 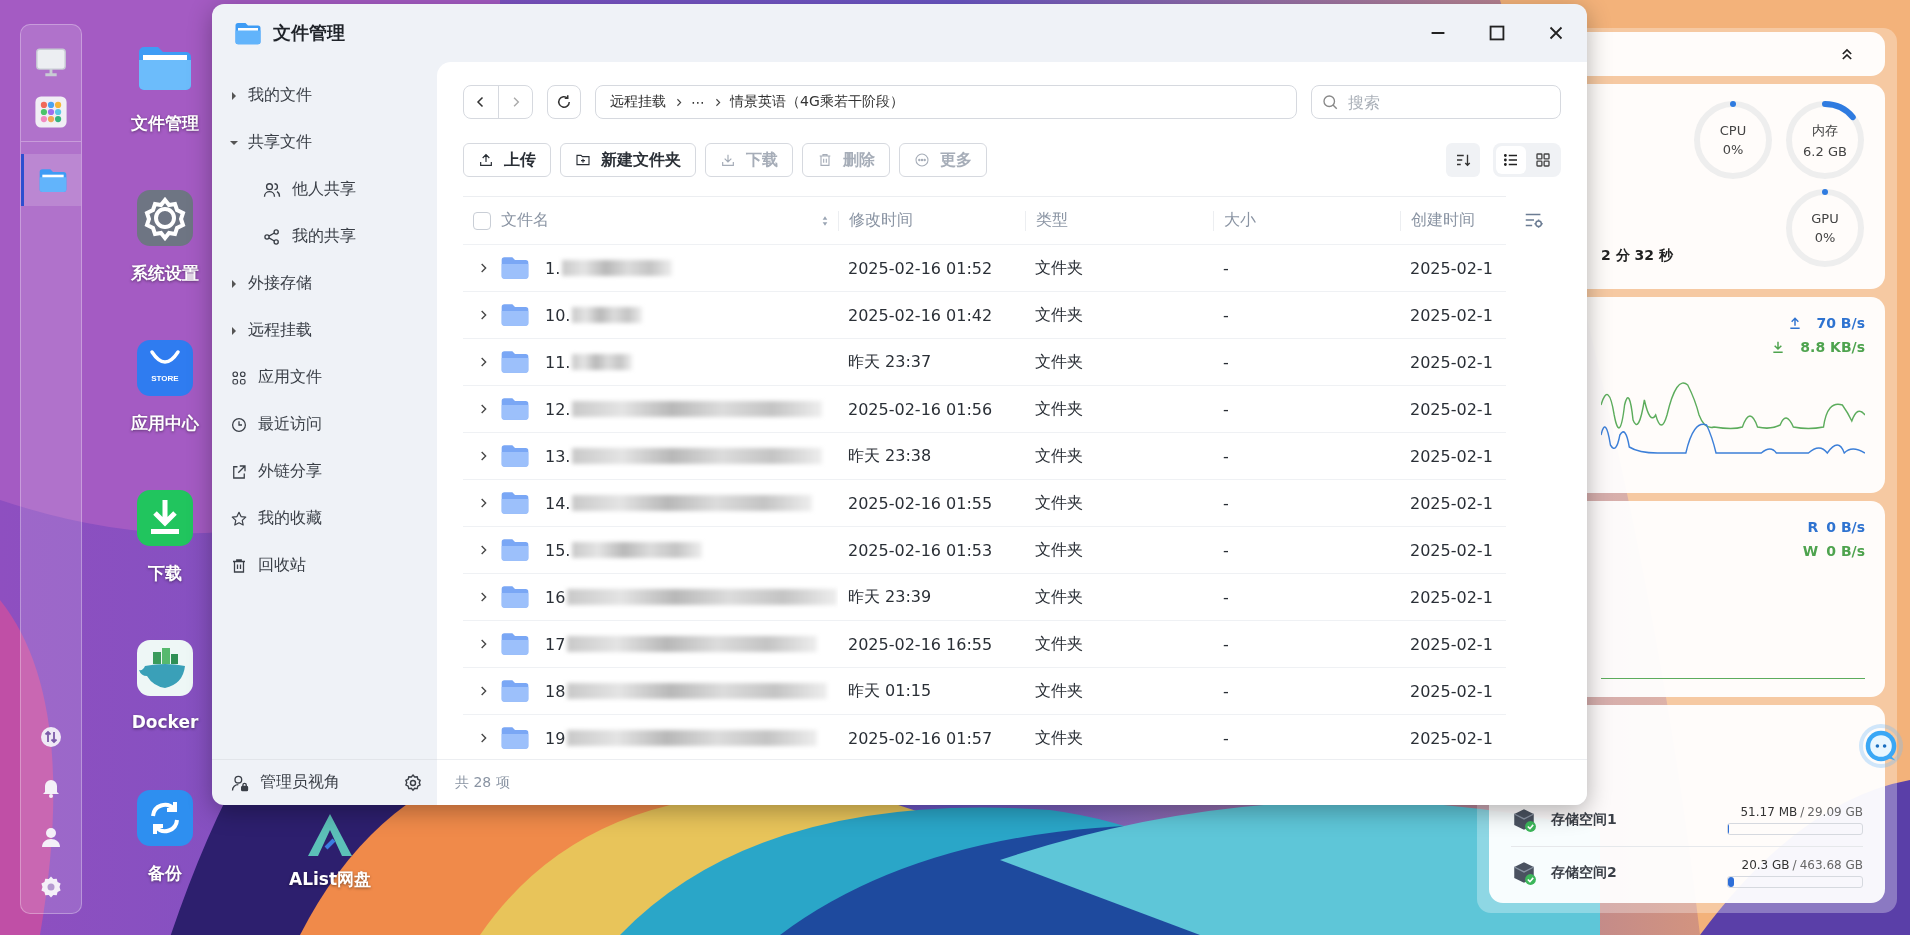 What do you see at coordinates (165, 873) in the screenshot?
I see `desktop-app-label: 备份` at bounding box center [165, 873].